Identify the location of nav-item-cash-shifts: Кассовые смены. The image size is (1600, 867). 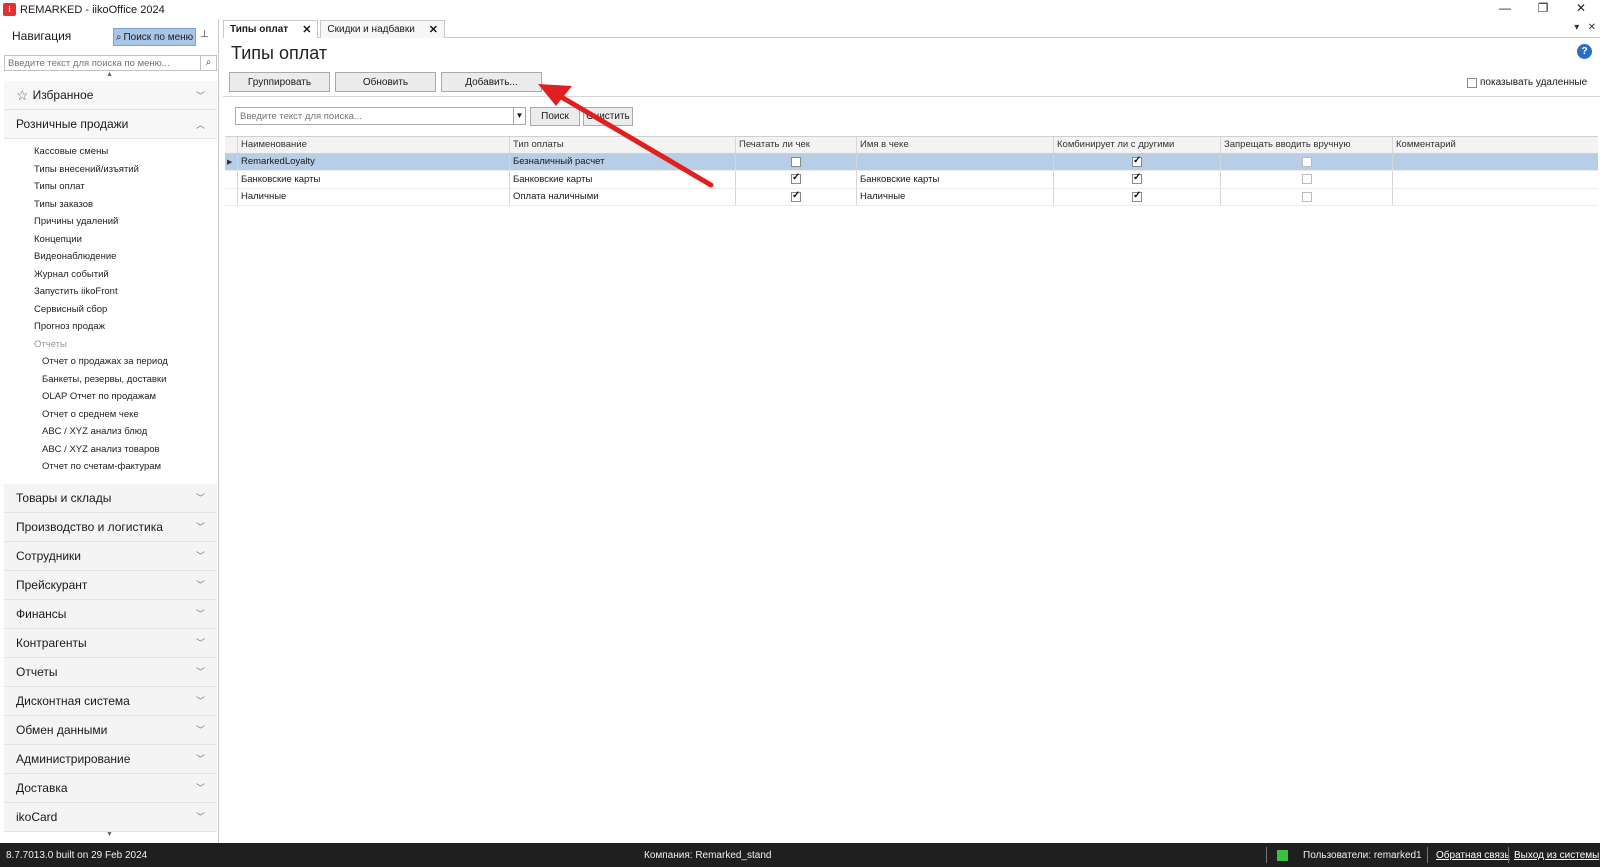
(110, 152).